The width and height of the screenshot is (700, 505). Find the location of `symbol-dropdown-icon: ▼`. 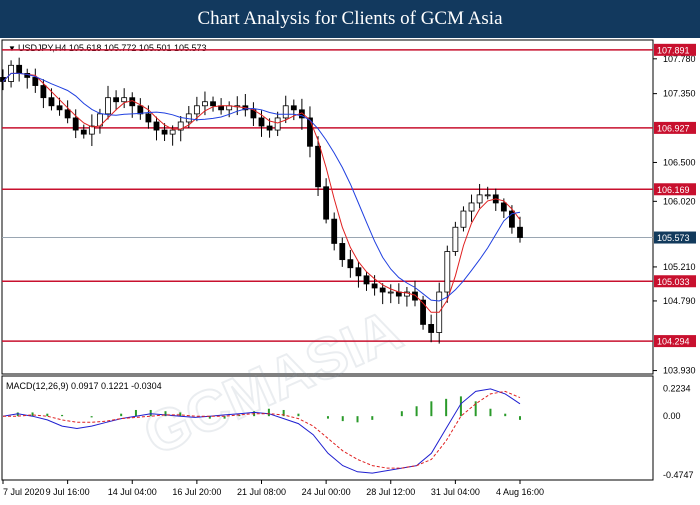

symbol-dropdown-icon: ▼ is located at coordinates (12, 48).